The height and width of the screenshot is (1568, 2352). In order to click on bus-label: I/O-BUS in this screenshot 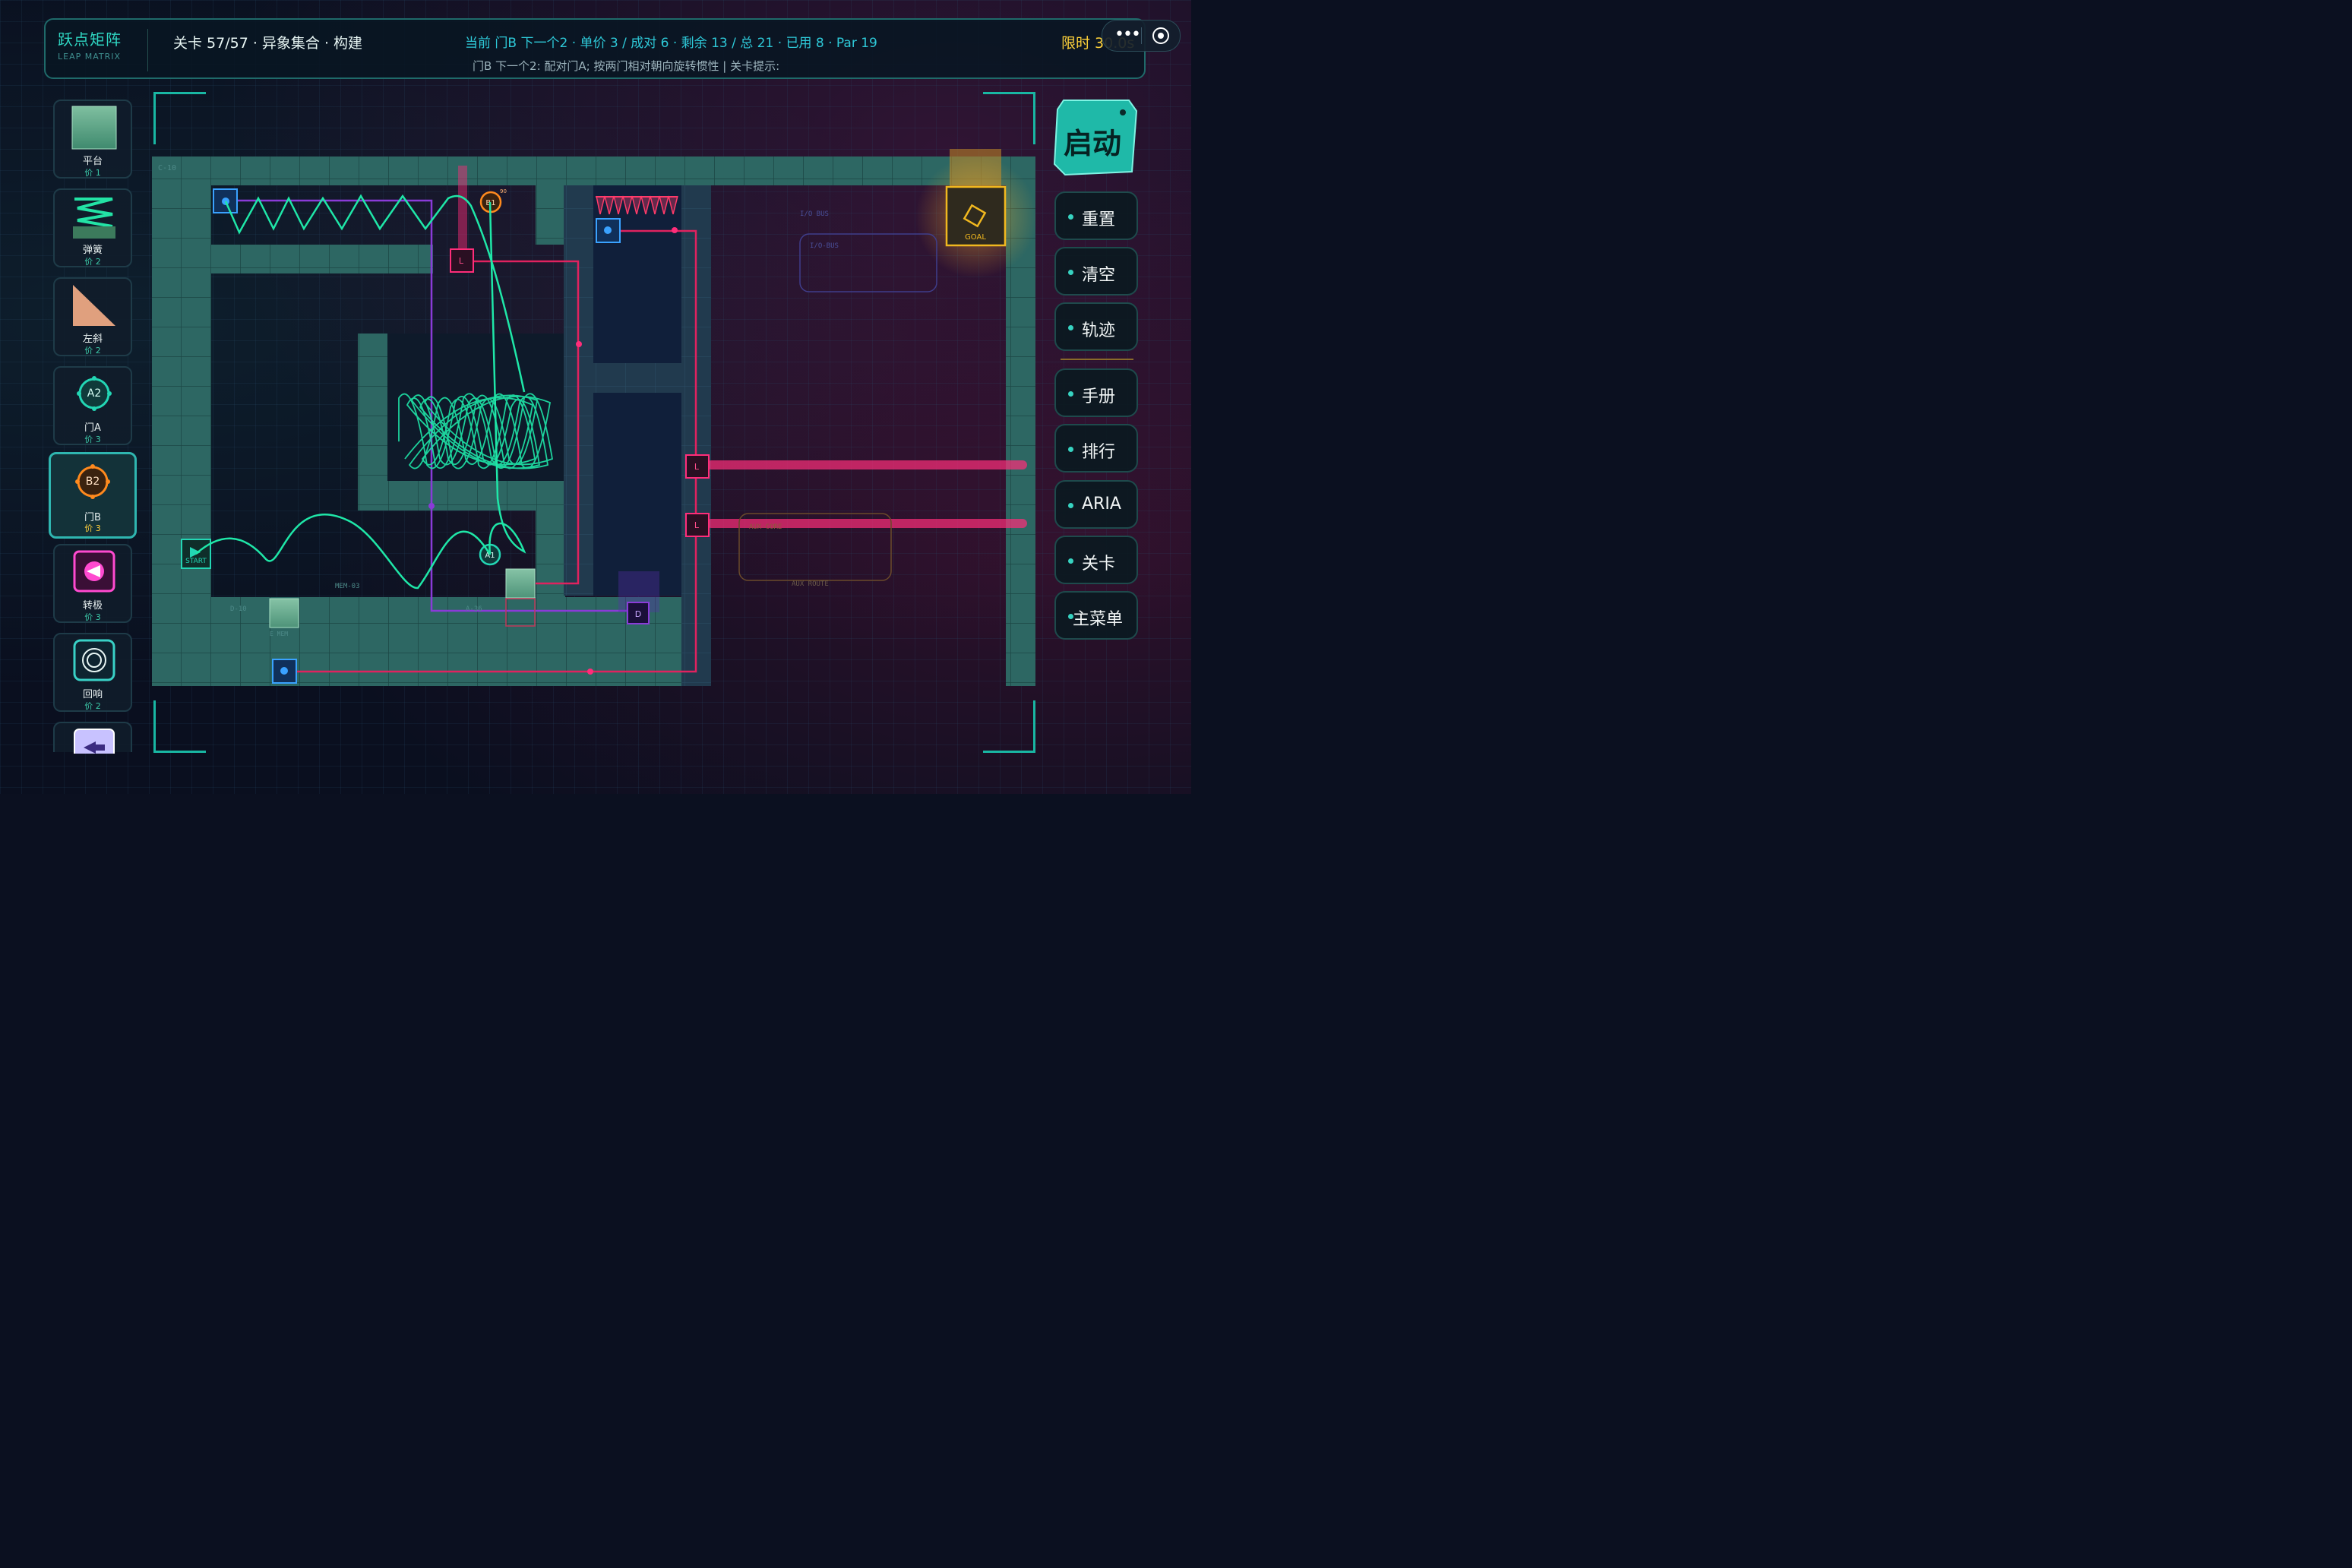, I will do `click(824, 246)`.